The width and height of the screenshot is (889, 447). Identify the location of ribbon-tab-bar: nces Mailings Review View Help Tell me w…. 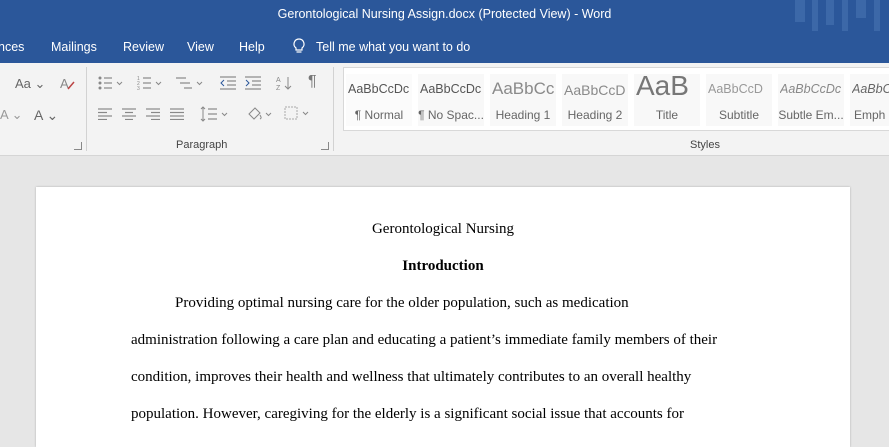
(444, 47).